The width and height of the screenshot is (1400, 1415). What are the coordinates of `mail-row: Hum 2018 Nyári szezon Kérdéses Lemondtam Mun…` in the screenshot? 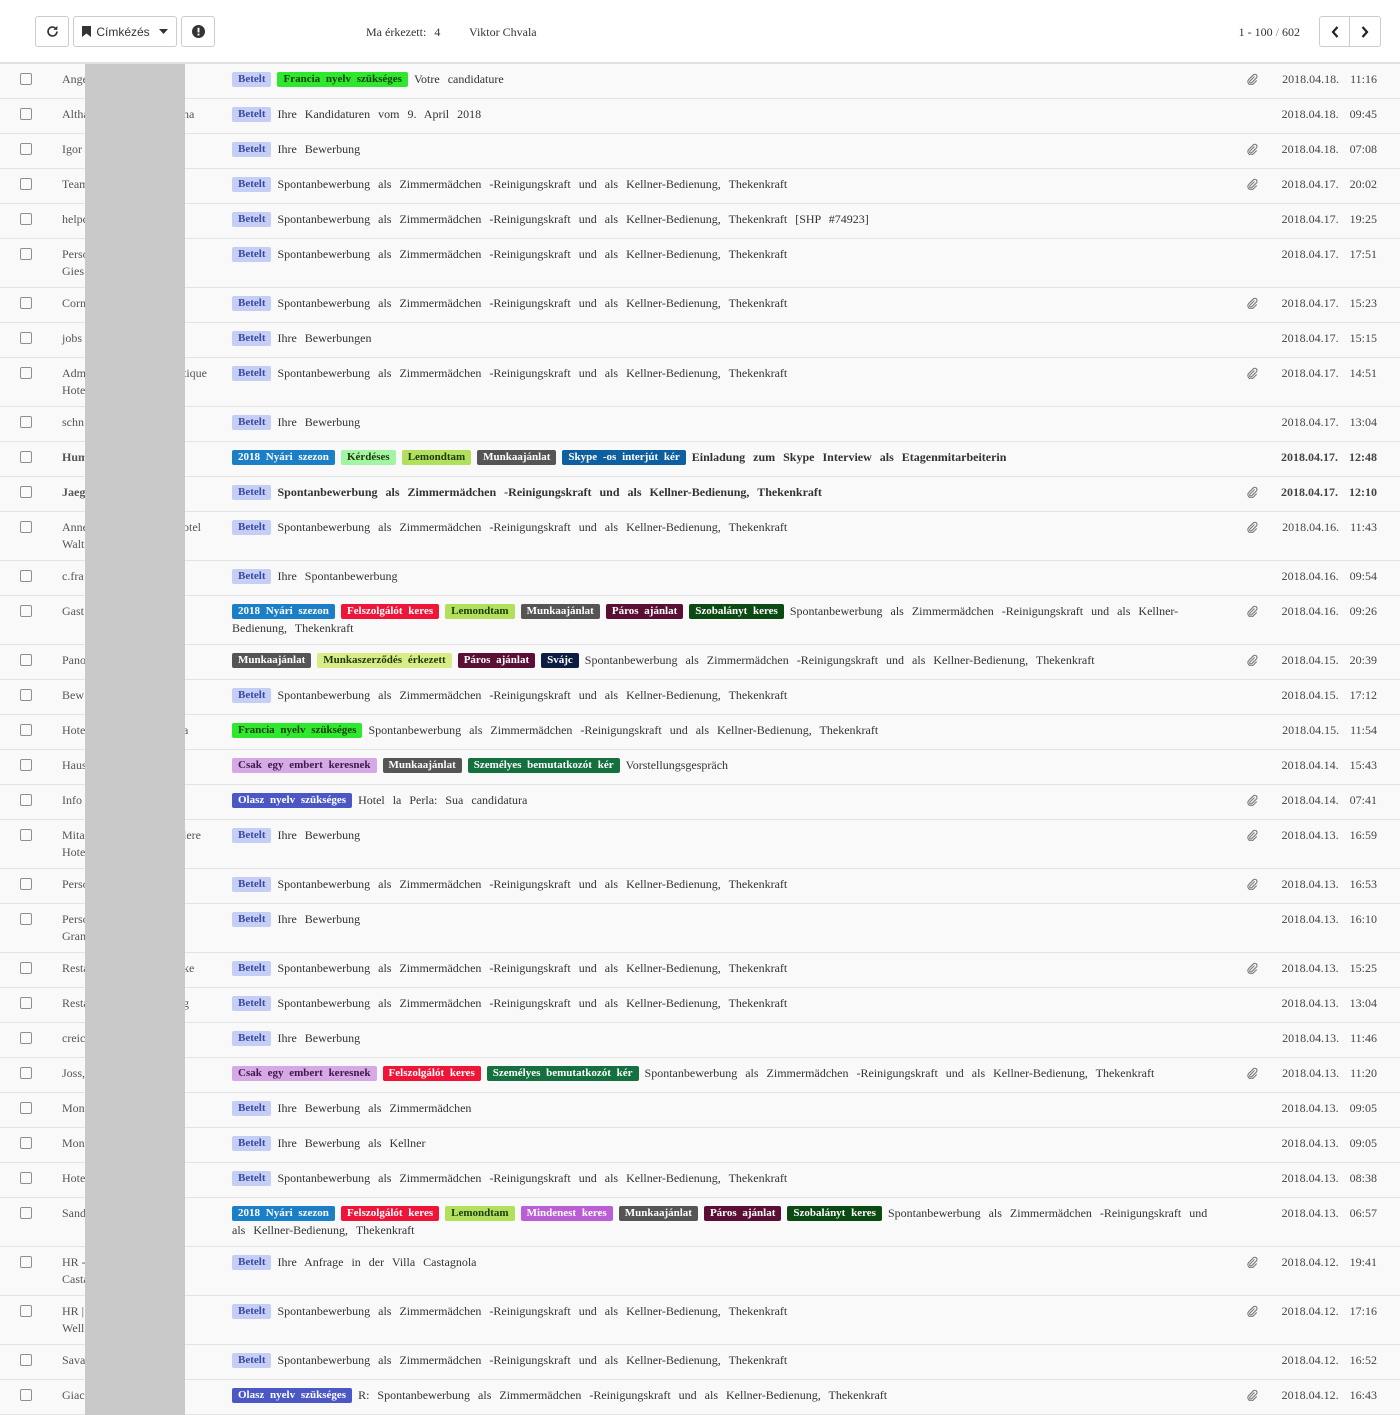 It's located at (700, 459).